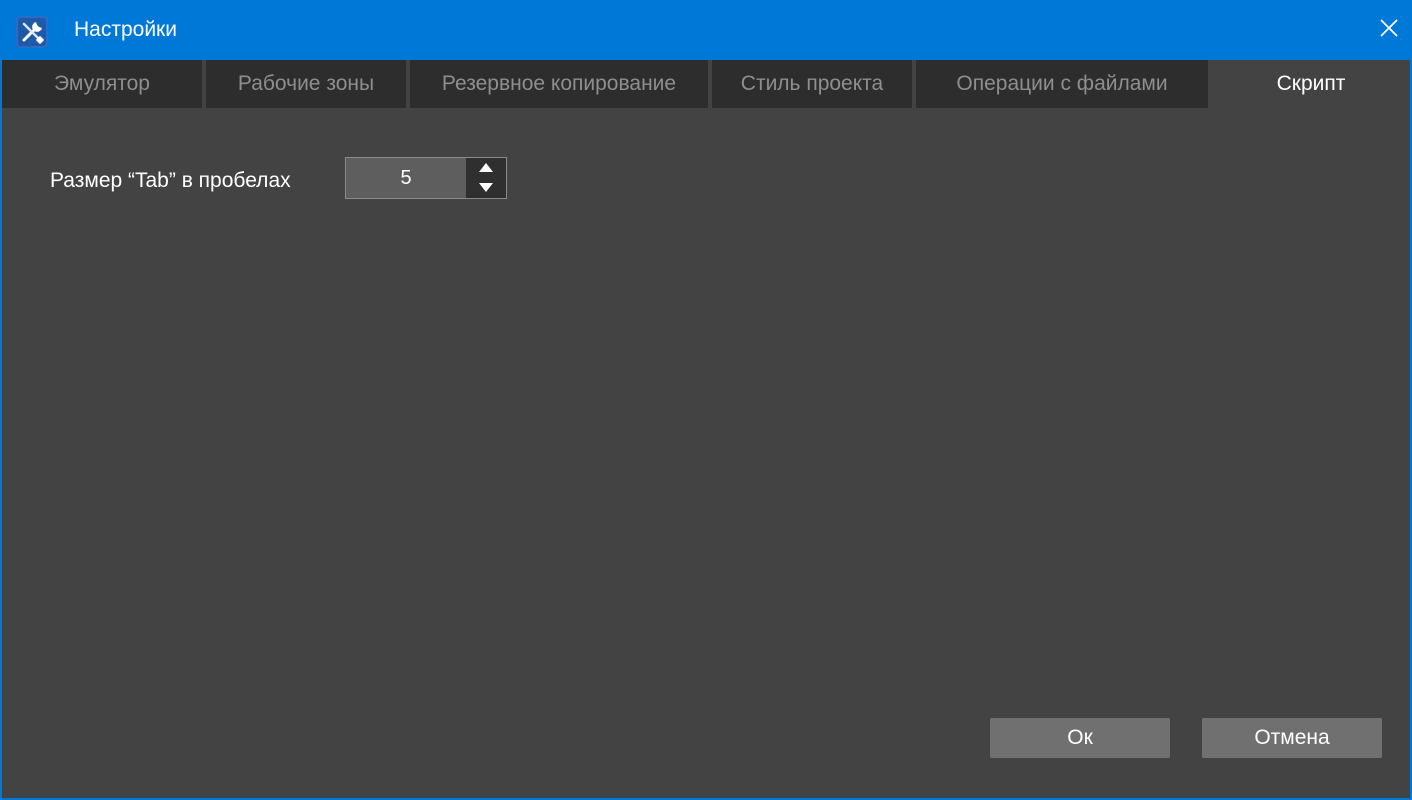  I want to click on tab-backup: Резервное копирование, so click(561, 84).